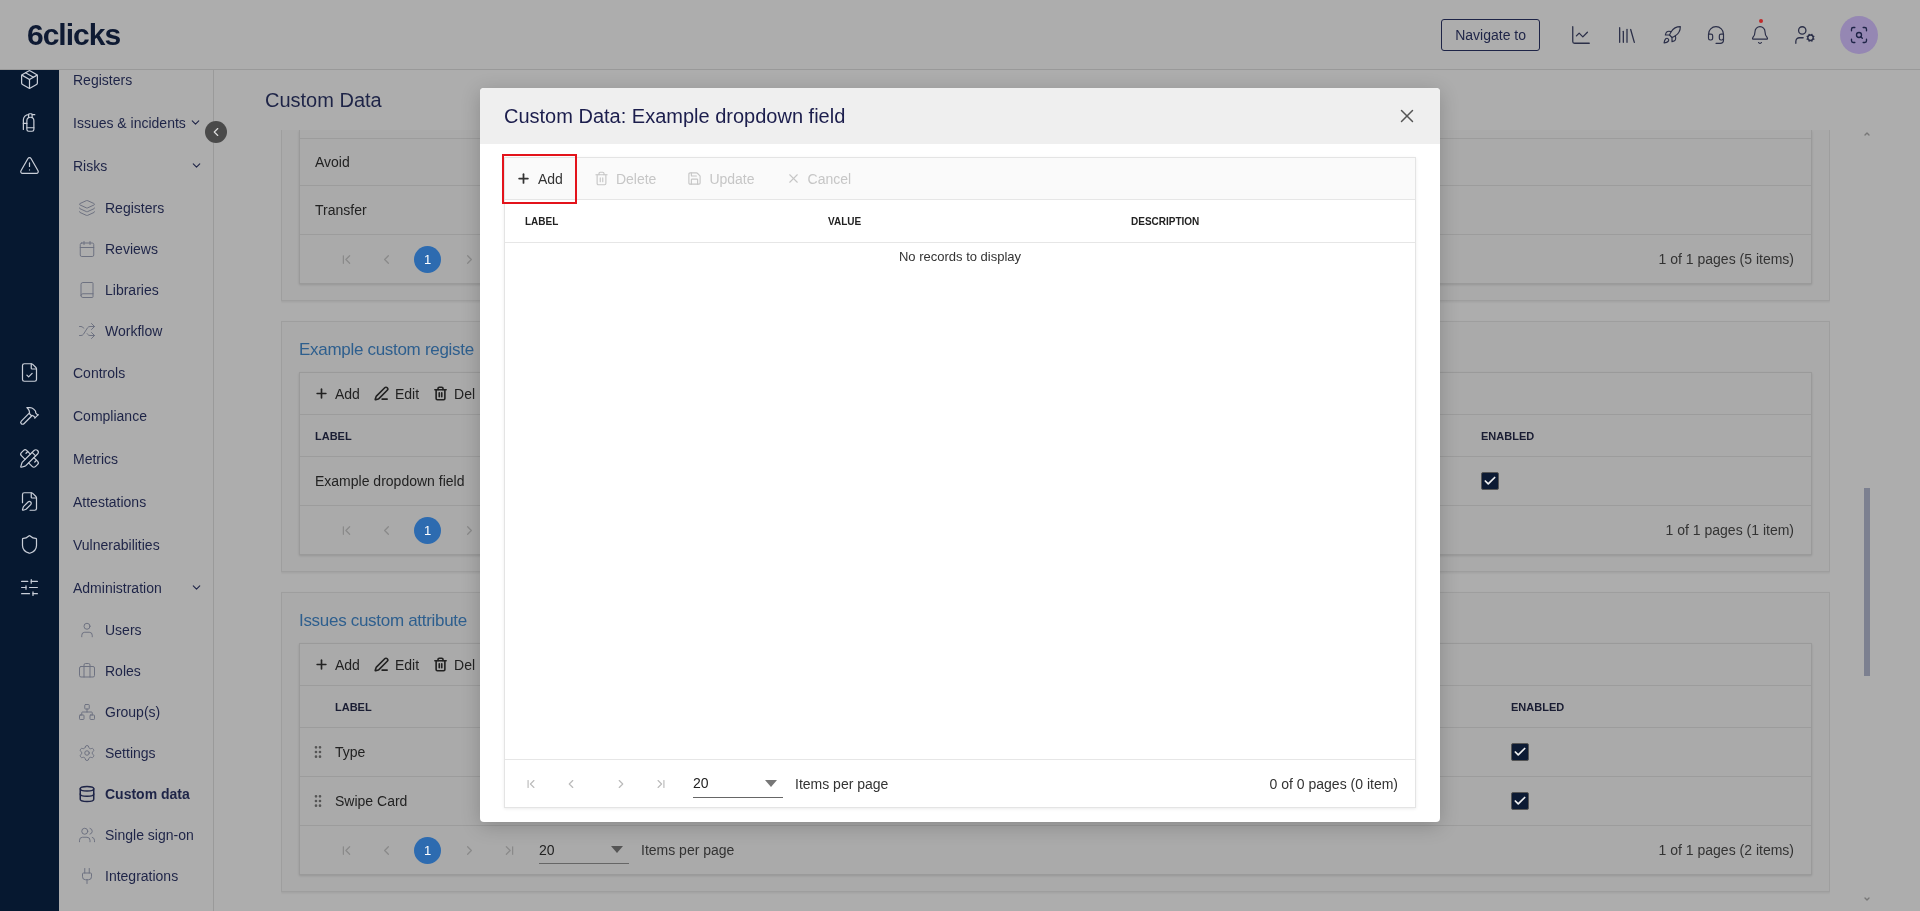 The width and height of the screenshot is (1920, 911). What do you see at coordinates (29, 544) in the screenshot?
I see `shield-icon` at bounding box center [29, 544].